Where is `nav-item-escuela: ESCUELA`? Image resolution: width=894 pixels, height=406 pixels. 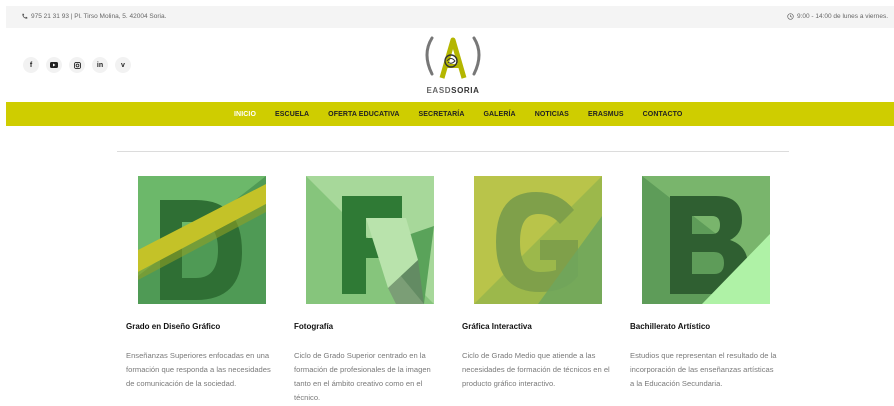 nav-item-escuela: ESCUELA is located at coordinates (292, 114).